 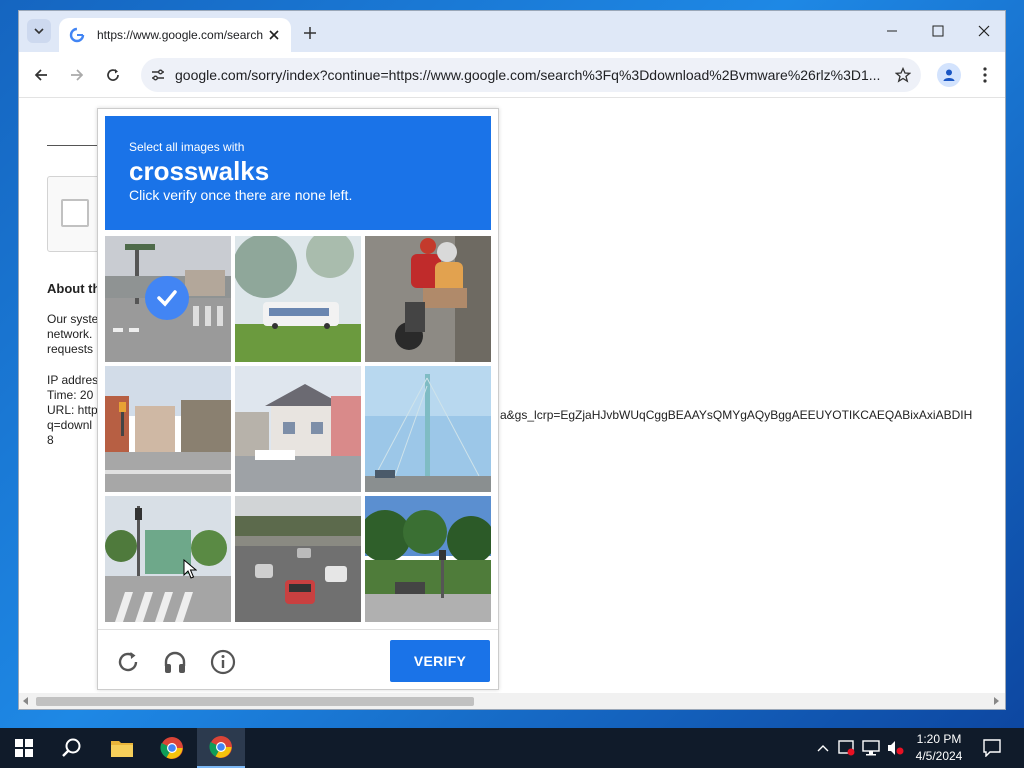 I want to click on site-info-icon, so click(x=158, y=75).